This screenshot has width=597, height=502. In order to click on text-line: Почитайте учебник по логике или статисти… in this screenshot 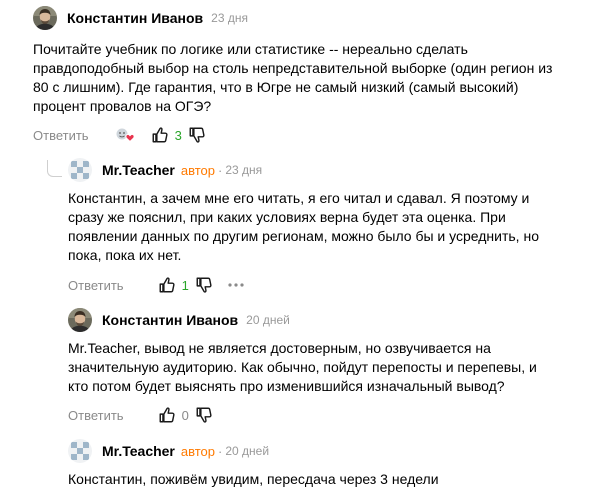, I will do `click(250, 49)`.